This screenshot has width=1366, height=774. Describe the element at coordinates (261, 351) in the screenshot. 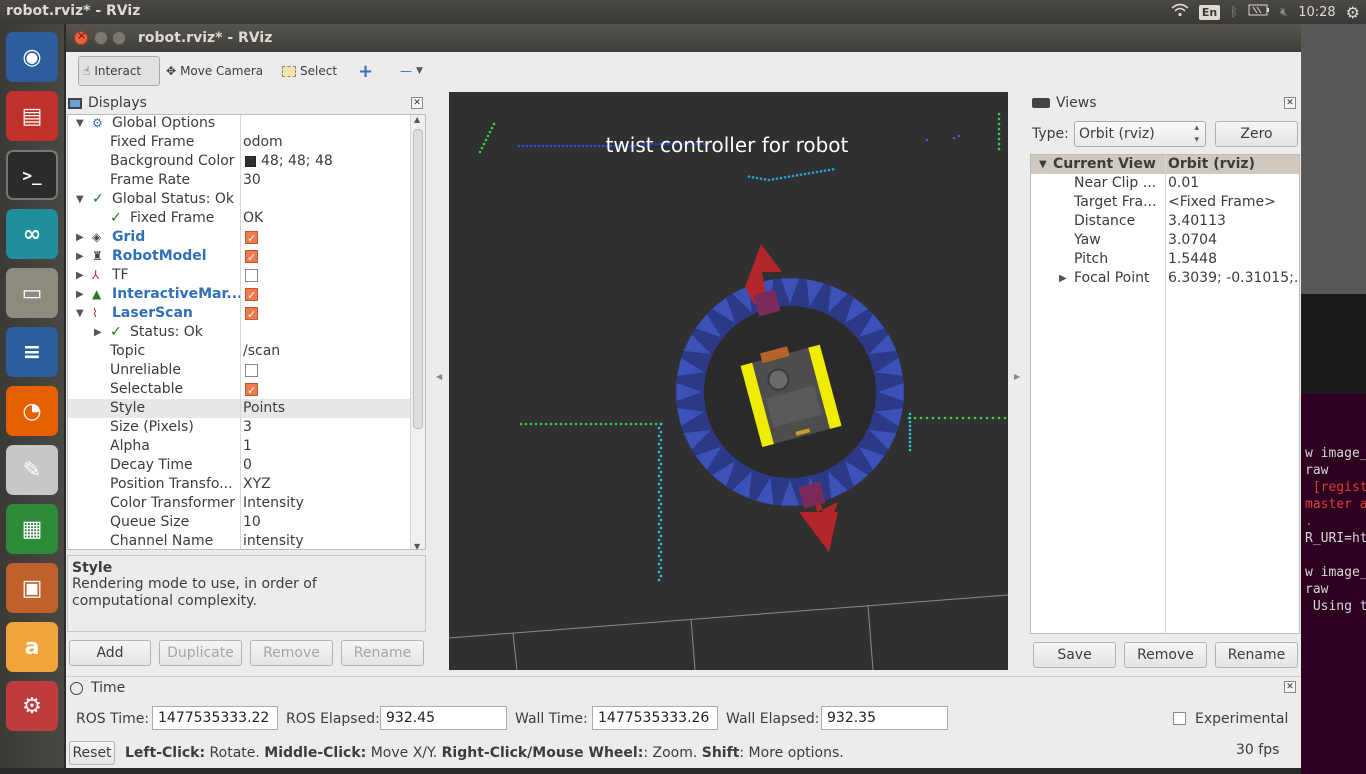

I see `display-row-value: /scan` at that location.